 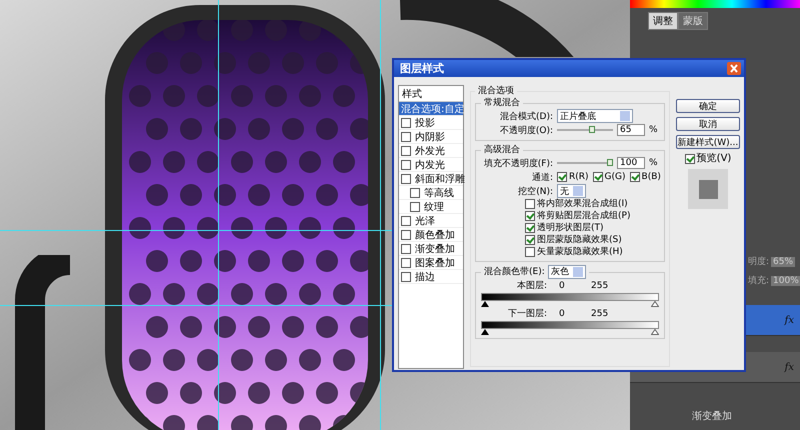 What do you see at coordinates (631, 130) in the screenshot?
I see `opacity-field: 65` at bounding box center [631, 130].